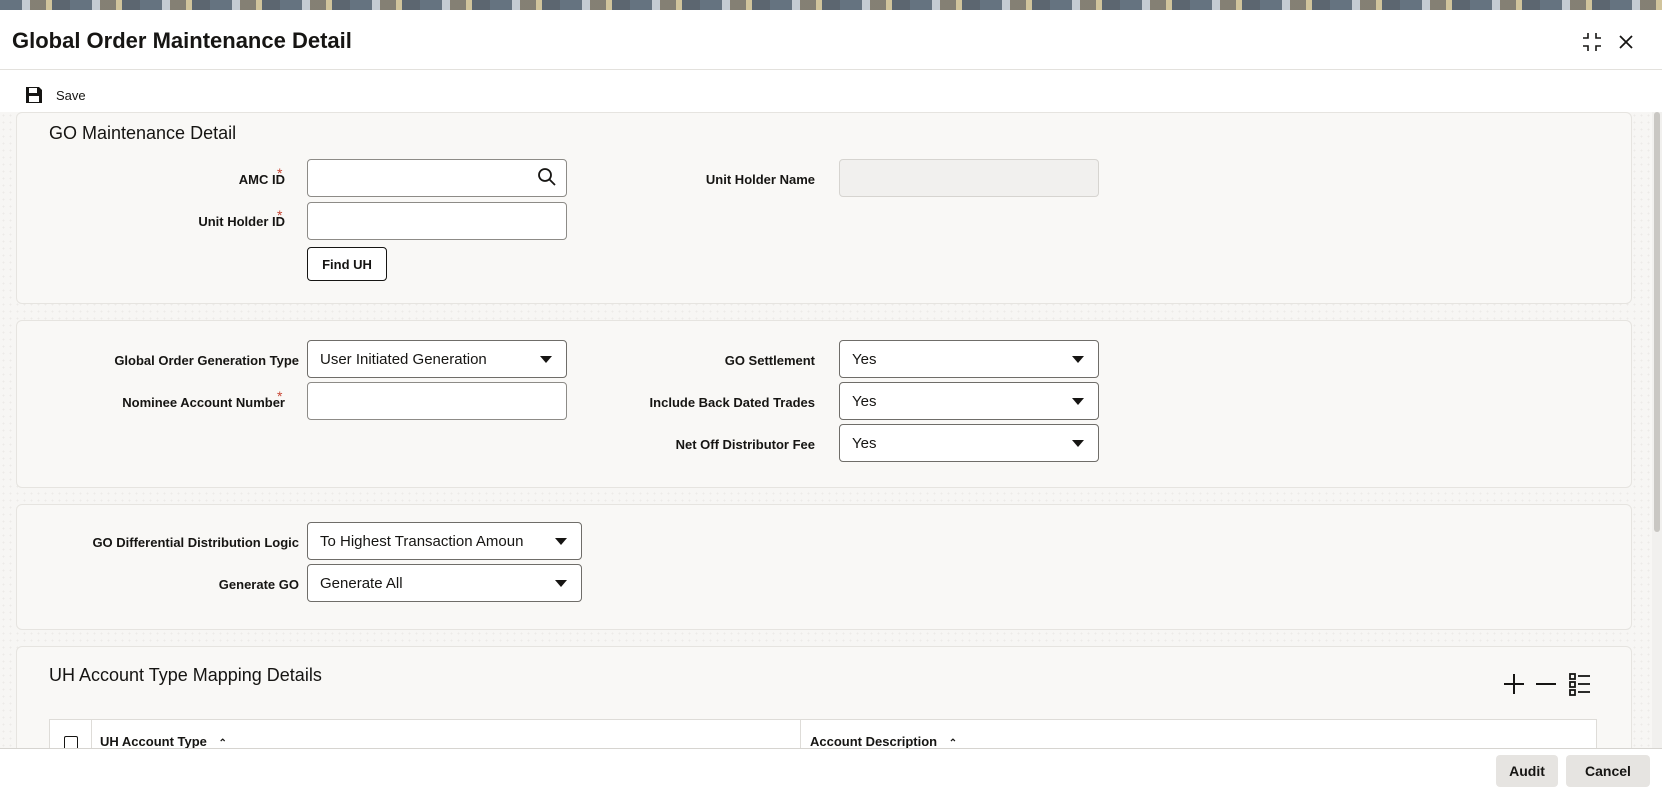  I want to click on audit-button: Audit, so click(1527, 771).